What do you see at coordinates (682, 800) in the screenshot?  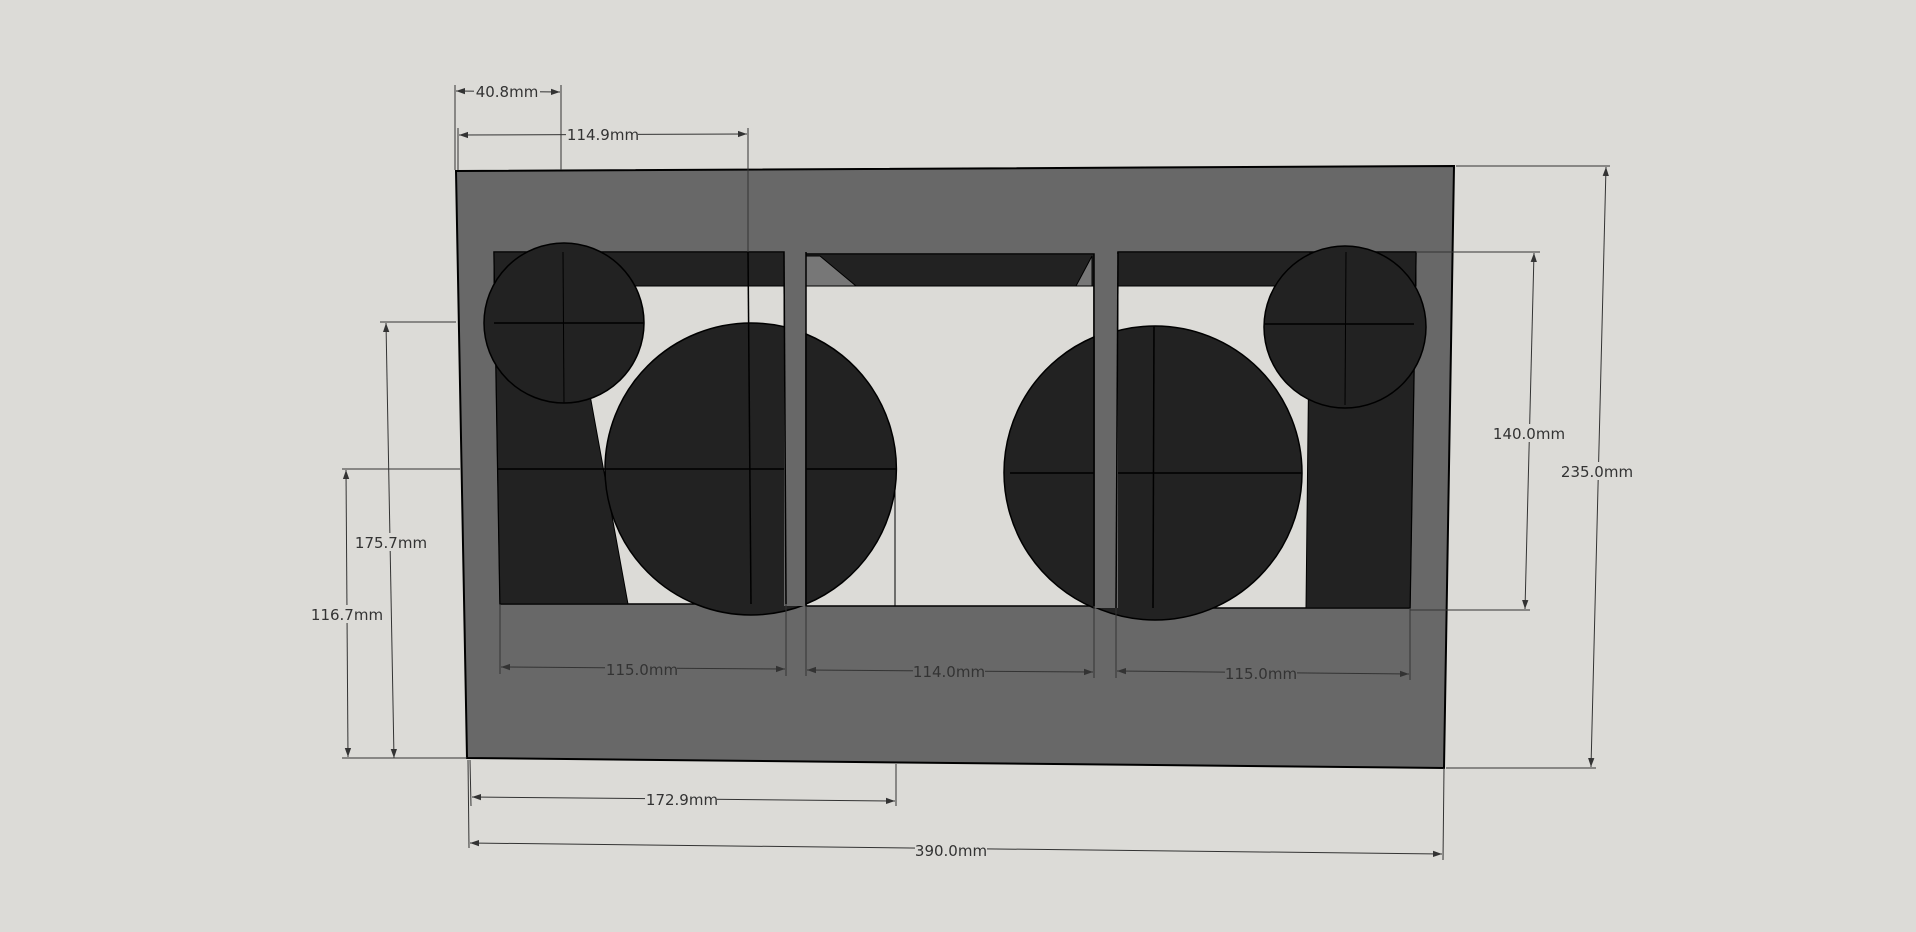 I see `dim-label-172-9: 172.9mm` at bounding box center [682, 800].